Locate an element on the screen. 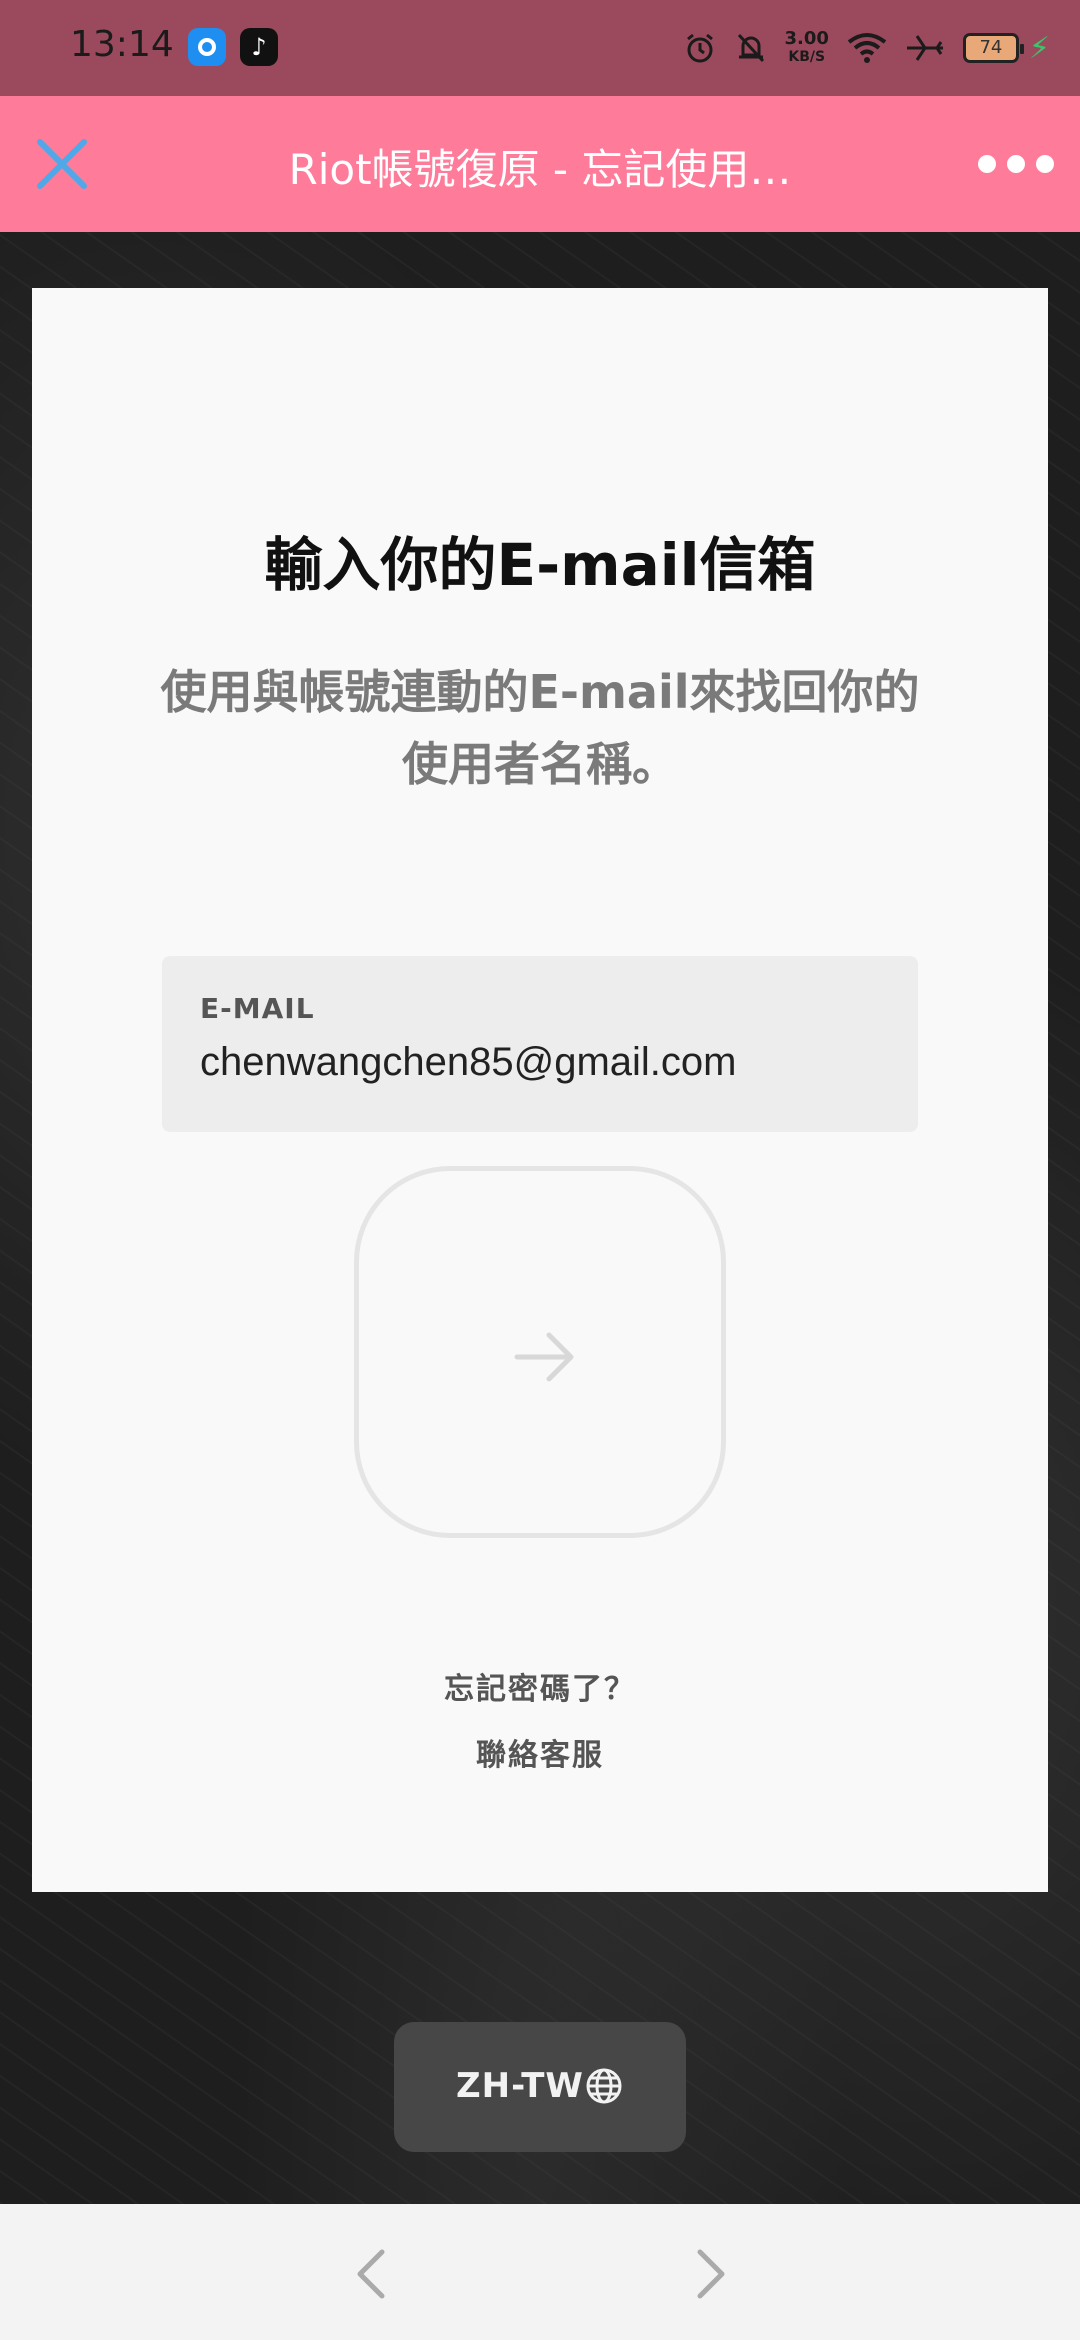 The height and width of the screenshot is (2340, 1080). email-label: E-MAIL is located at coordinates (257, 1008).